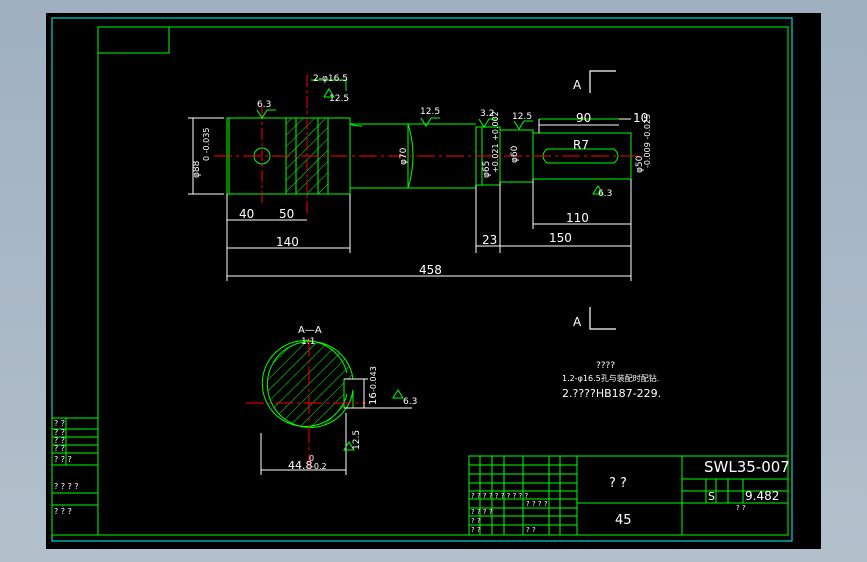  Describe the element at coordinates (339, 99) in the screenshot. I see `roughness-2: 12.5` at that location.